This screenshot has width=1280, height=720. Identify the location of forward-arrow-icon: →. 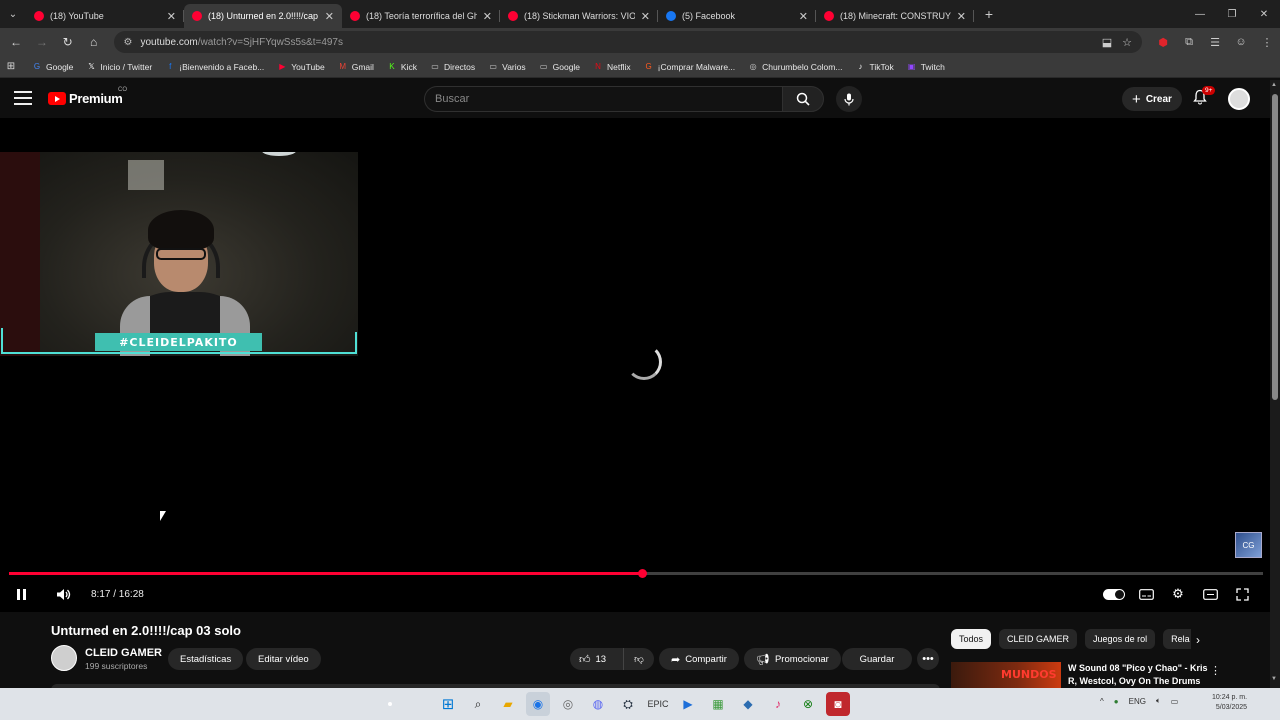
(42, 42).